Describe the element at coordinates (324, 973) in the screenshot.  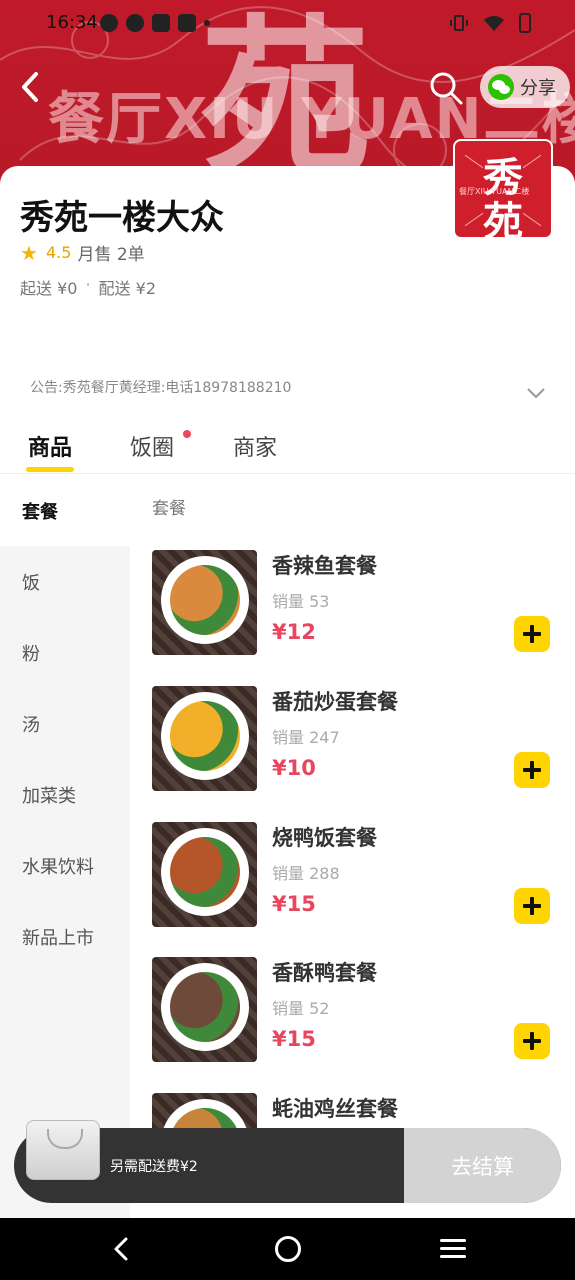
I see `product-name: 香酥鸭套餐` at that location.